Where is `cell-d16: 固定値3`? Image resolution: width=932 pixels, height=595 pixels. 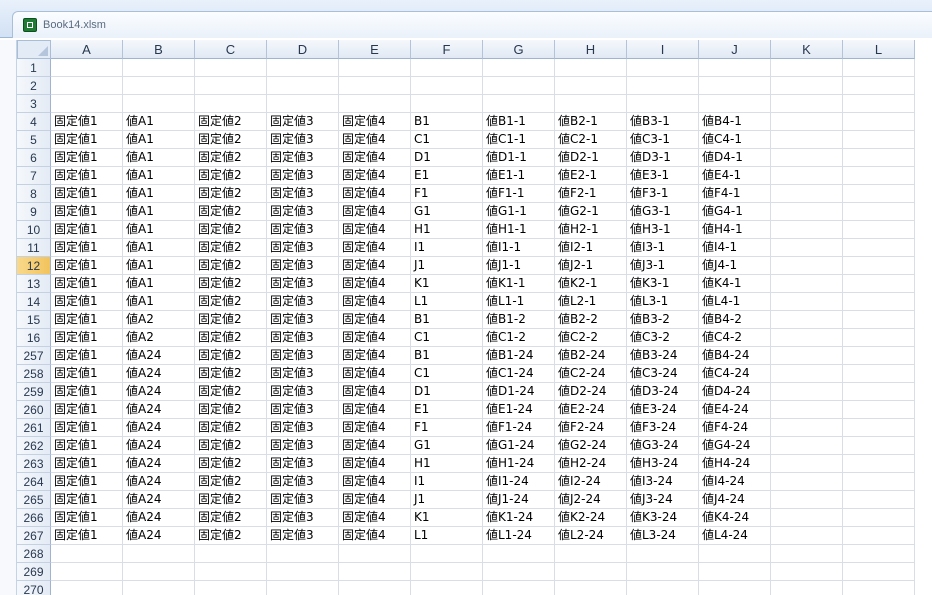 cell-d16: 固定値3 is located at coordinates (303, 338).